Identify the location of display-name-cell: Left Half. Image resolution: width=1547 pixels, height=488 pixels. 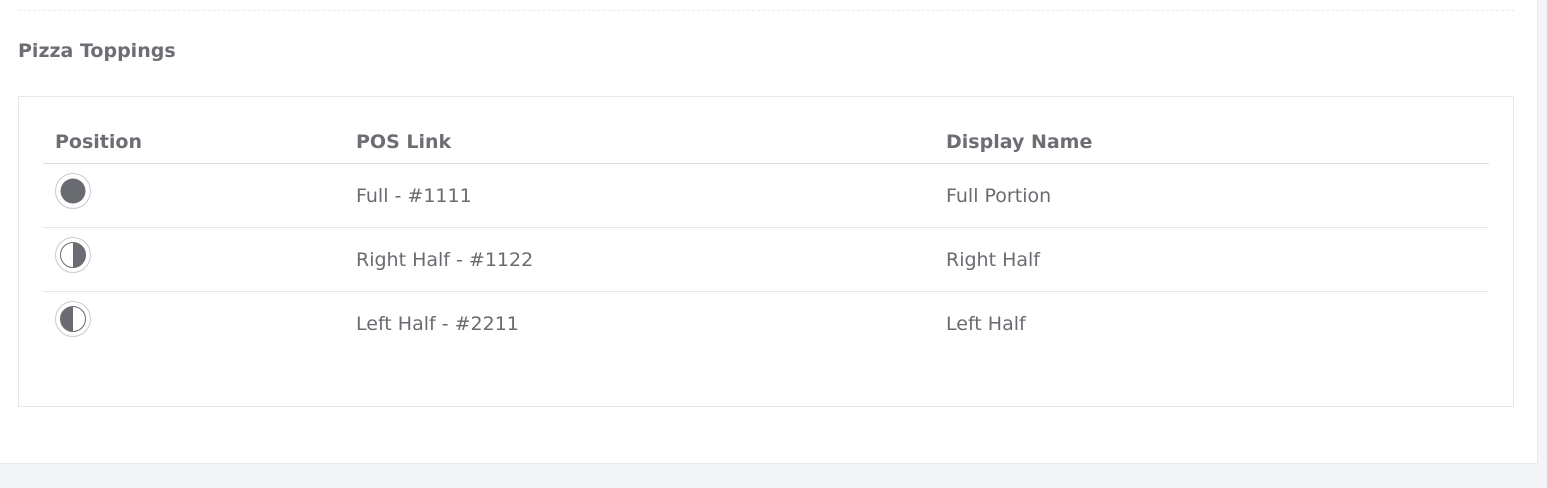
(986, 323).